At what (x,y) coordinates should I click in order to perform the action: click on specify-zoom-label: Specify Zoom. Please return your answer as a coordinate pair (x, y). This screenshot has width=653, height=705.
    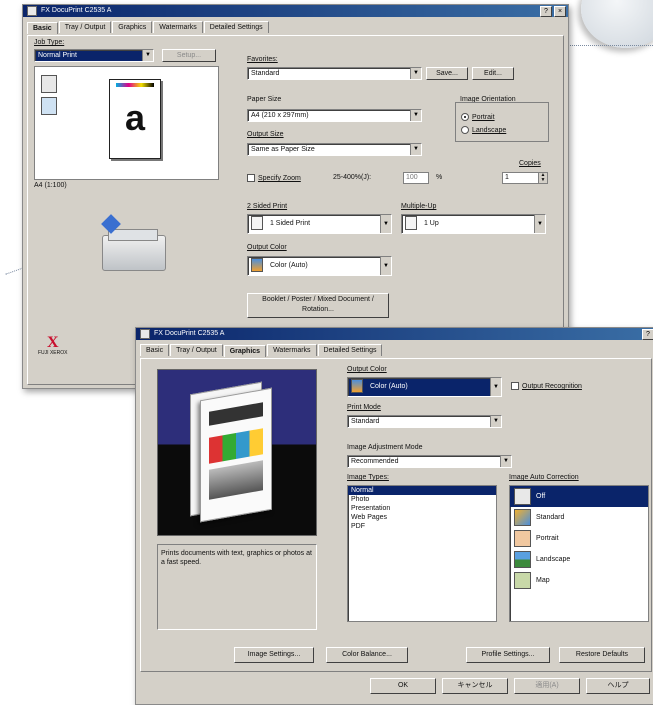
    Looking at the image, I should click on (279, 178).